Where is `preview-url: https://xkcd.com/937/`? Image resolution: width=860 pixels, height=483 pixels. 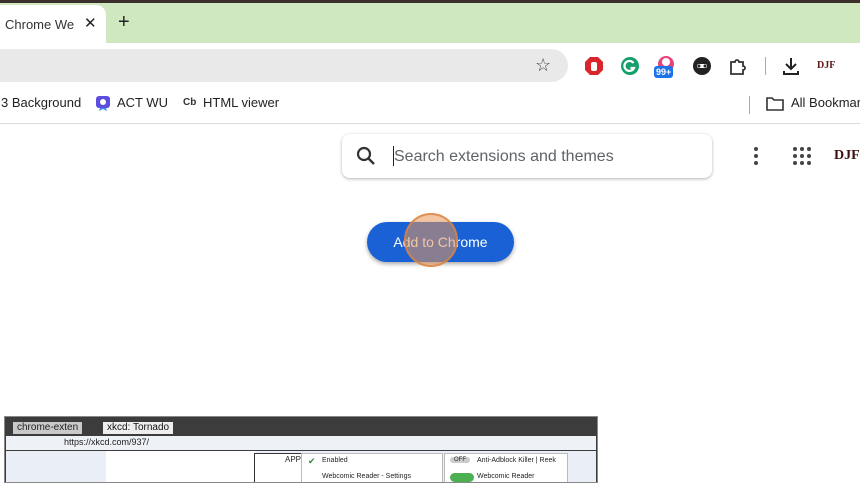 preview-url: https://xkcd.com/937/ is located at coordinates (107, 442).